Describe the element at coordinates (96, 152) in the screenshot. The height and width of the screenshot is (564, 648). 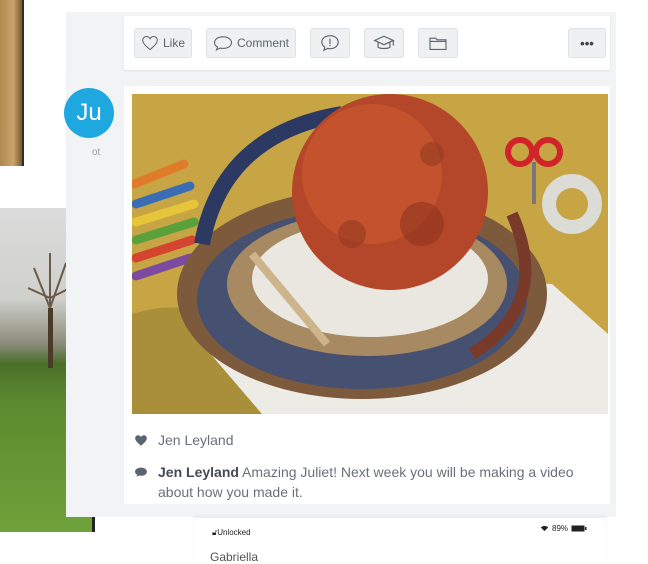
I see `avatar-caption: ot` at that location.